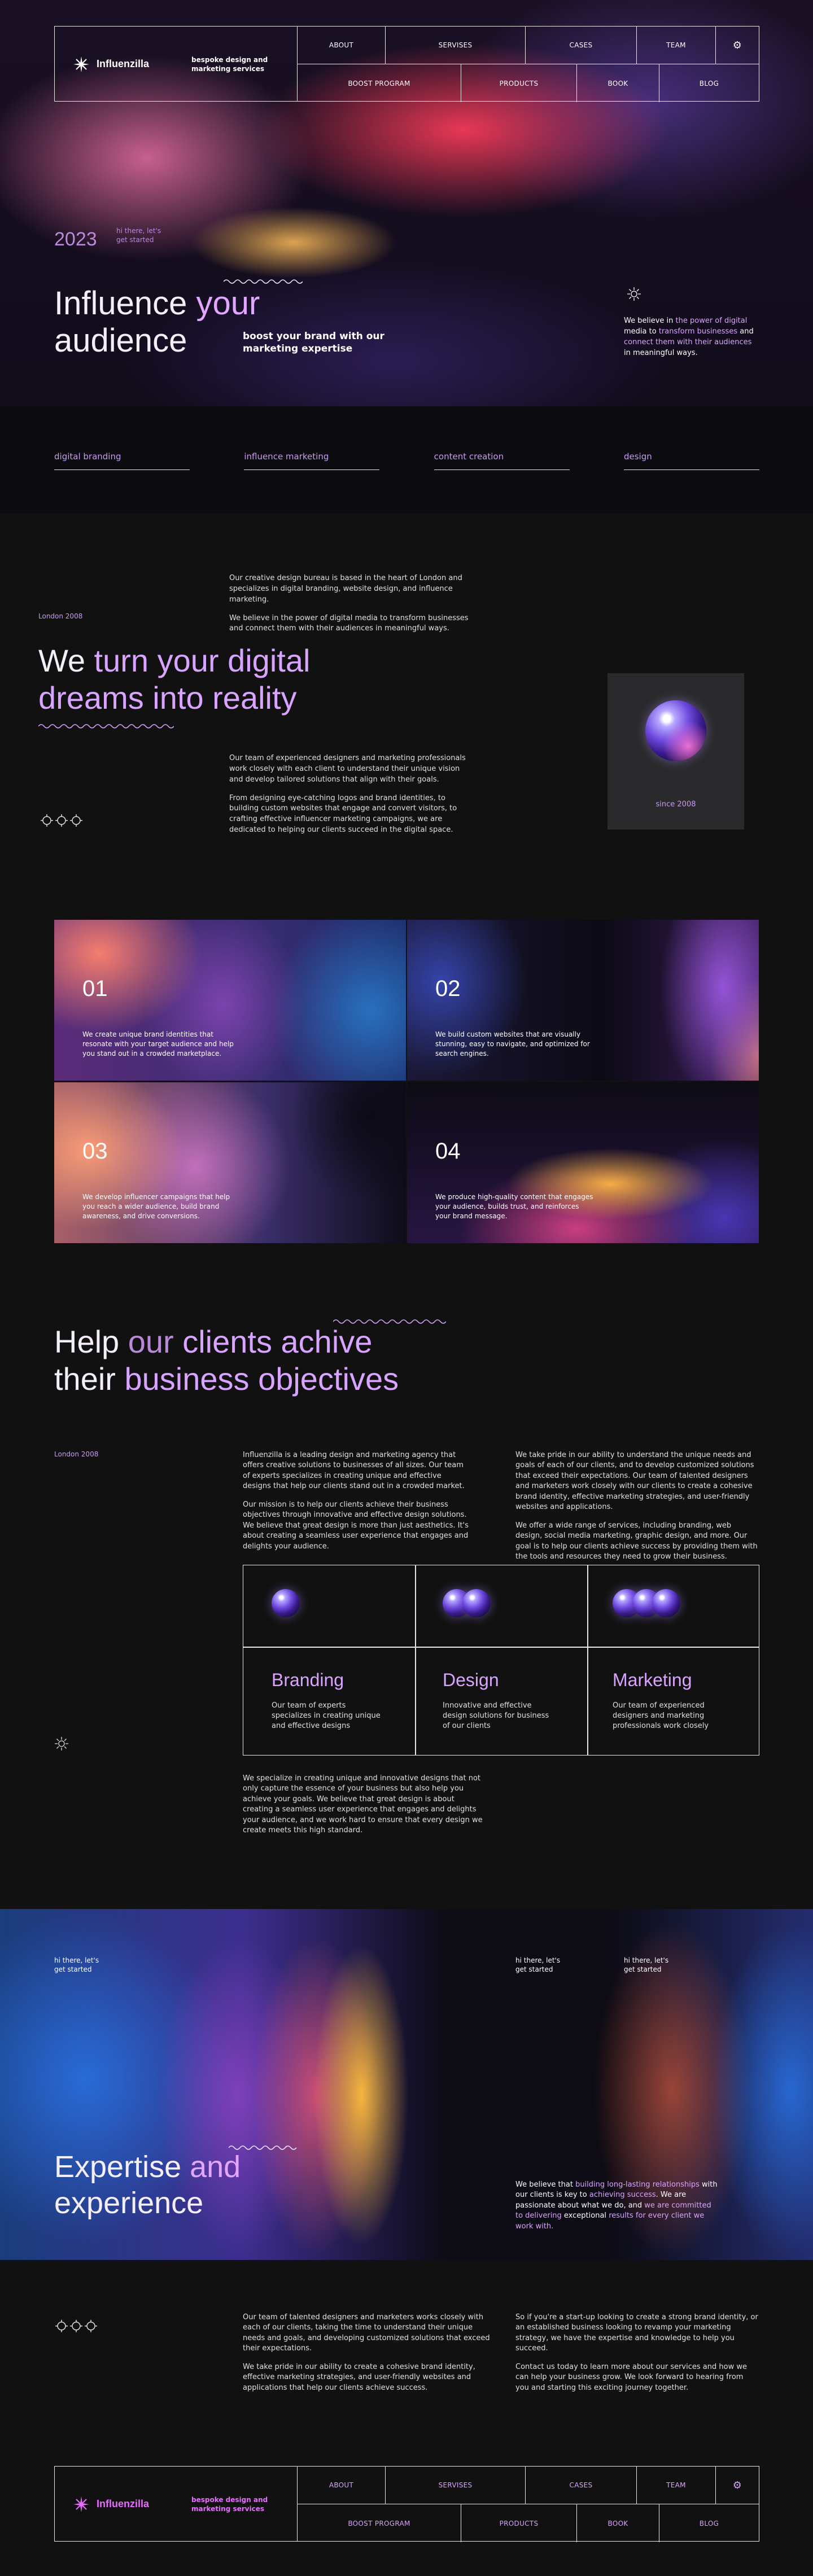 This screenshot has width=813, height=2576. I want to click on hero-greeting: hi there, let's get started, so click(138, 235).